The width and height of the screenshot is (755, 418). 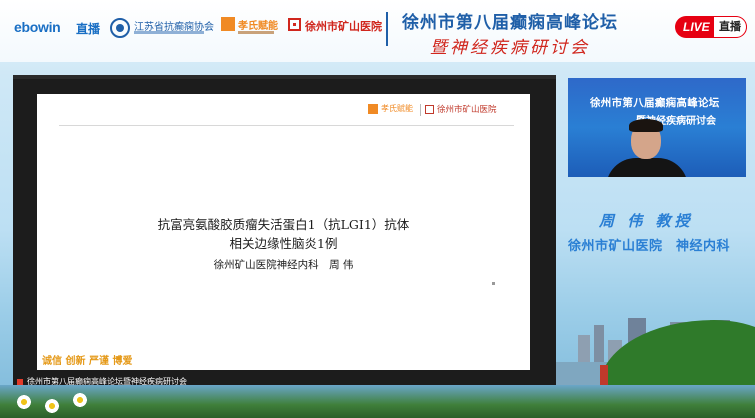 What do you see at coordinates (37, 27) in the screenshot?
I see `ebowin-logo: ebowin` at bounding box center [37, 27].